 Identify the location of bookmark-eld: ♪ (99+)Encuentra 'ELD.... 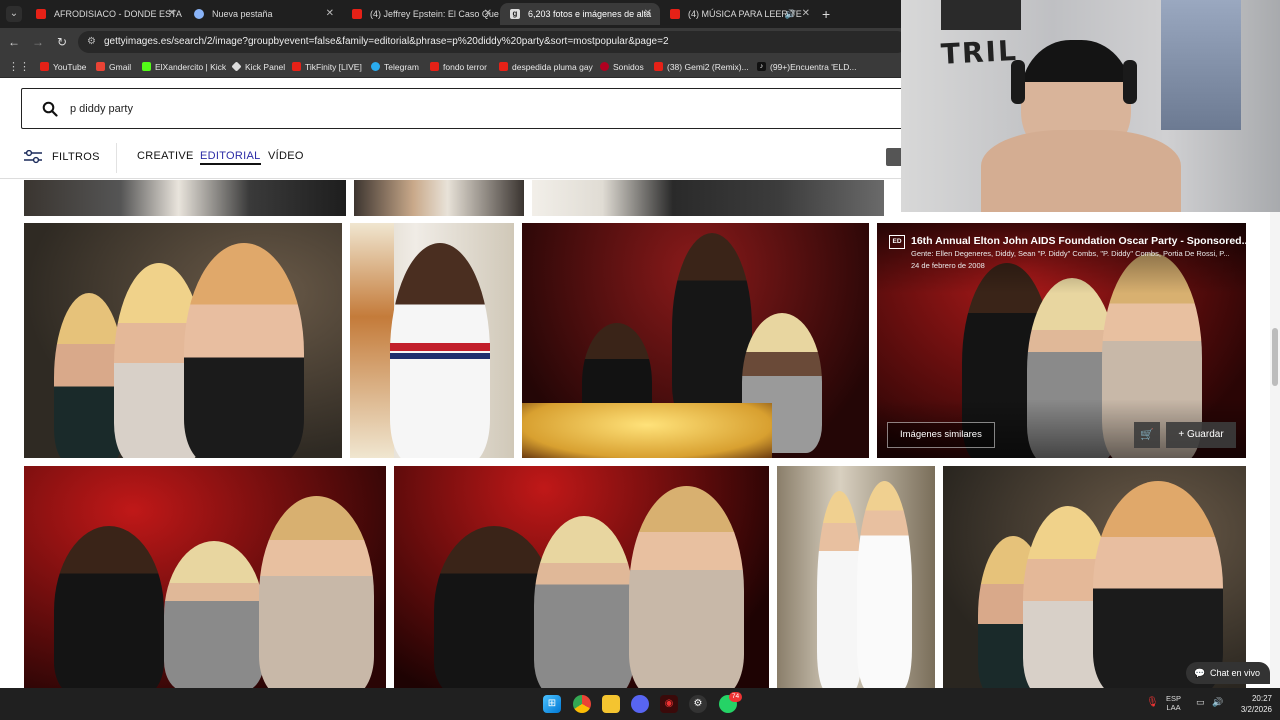
(806, 67).